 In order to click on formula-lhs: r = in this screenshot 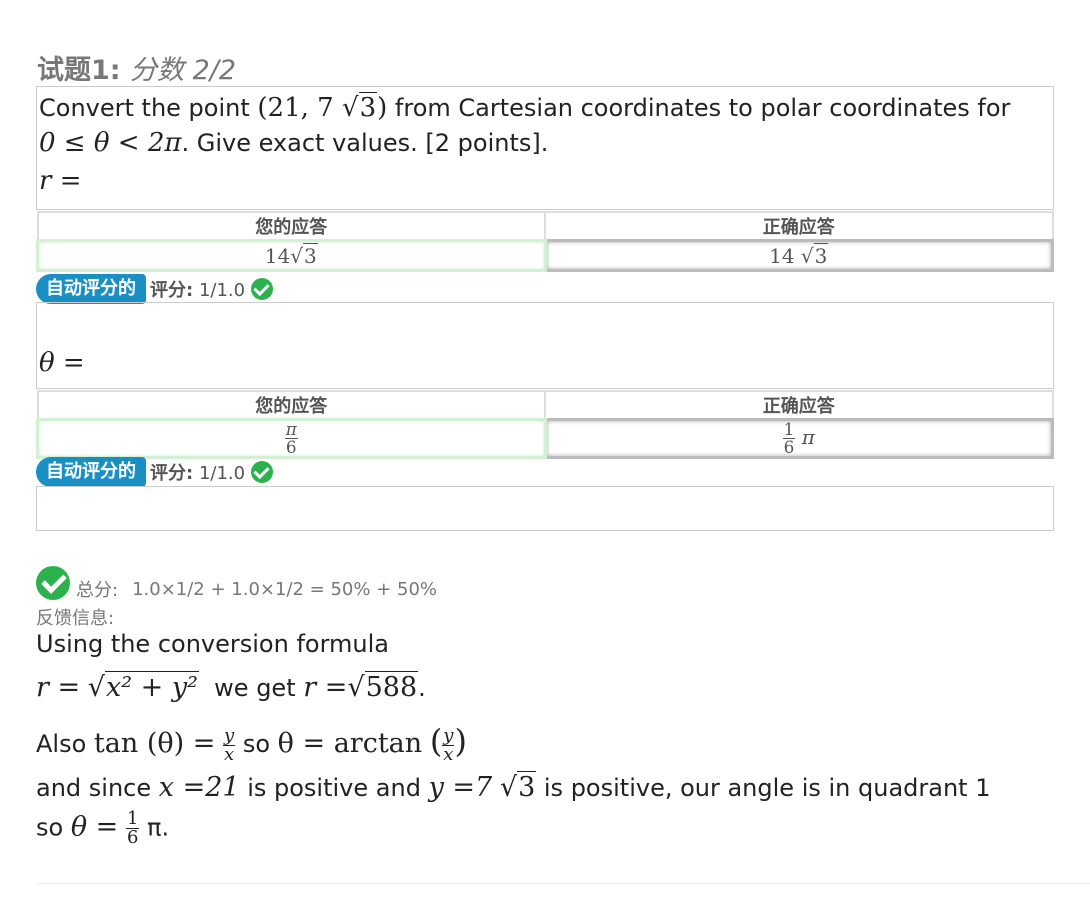, I will do `click(58, 687)`.